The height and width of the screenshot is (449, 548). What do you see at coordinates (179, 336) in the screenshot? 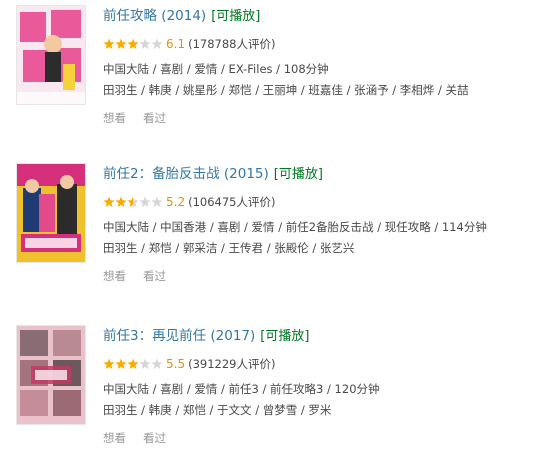
I see `movie-title-link: 前任3：再见前任 (2017)` at bounding box center [179, 336].